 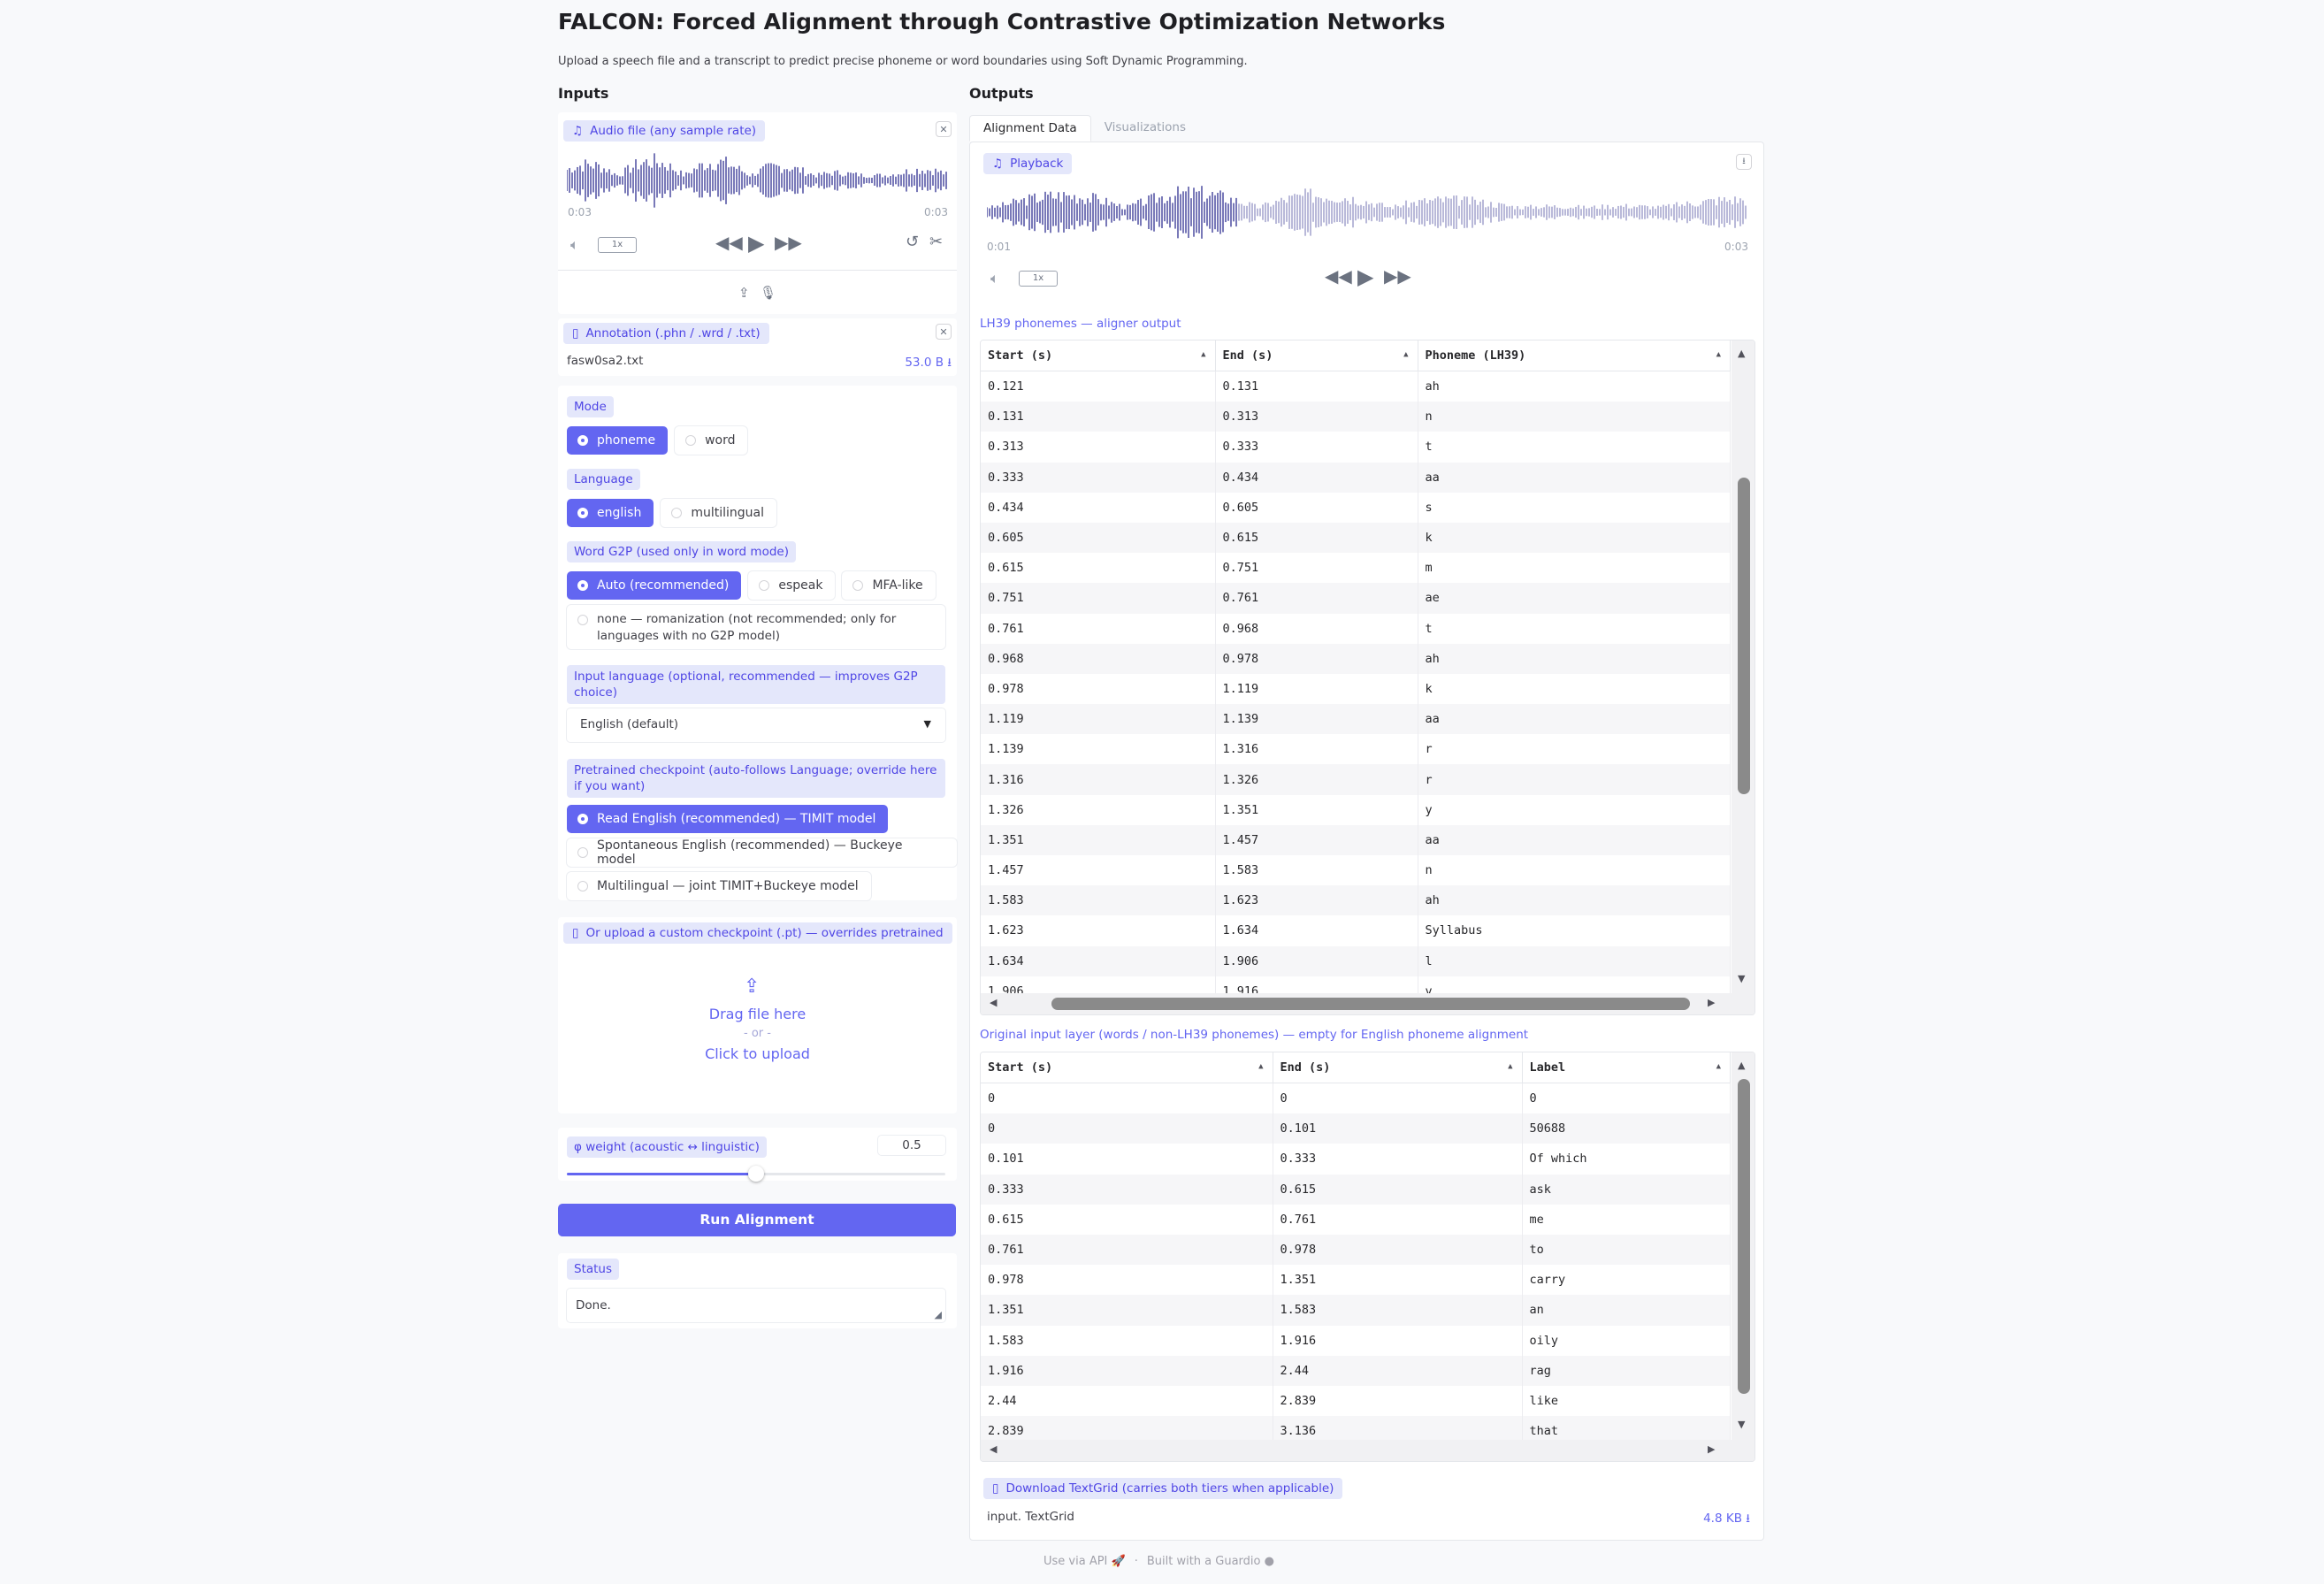 What do you see at coordinates (1098, 658) in the screenshot?
I see `cell-start: 0.968` at bounding box center [1098, 658].